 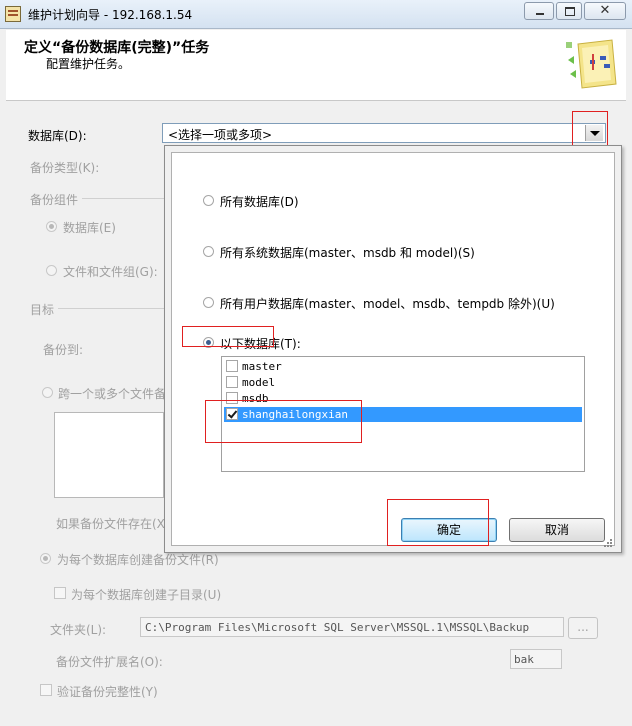 What do you see at coordinates (42, 310) in the screenshot?
I see `target-label: 目标` at bounding box center [42, 310].